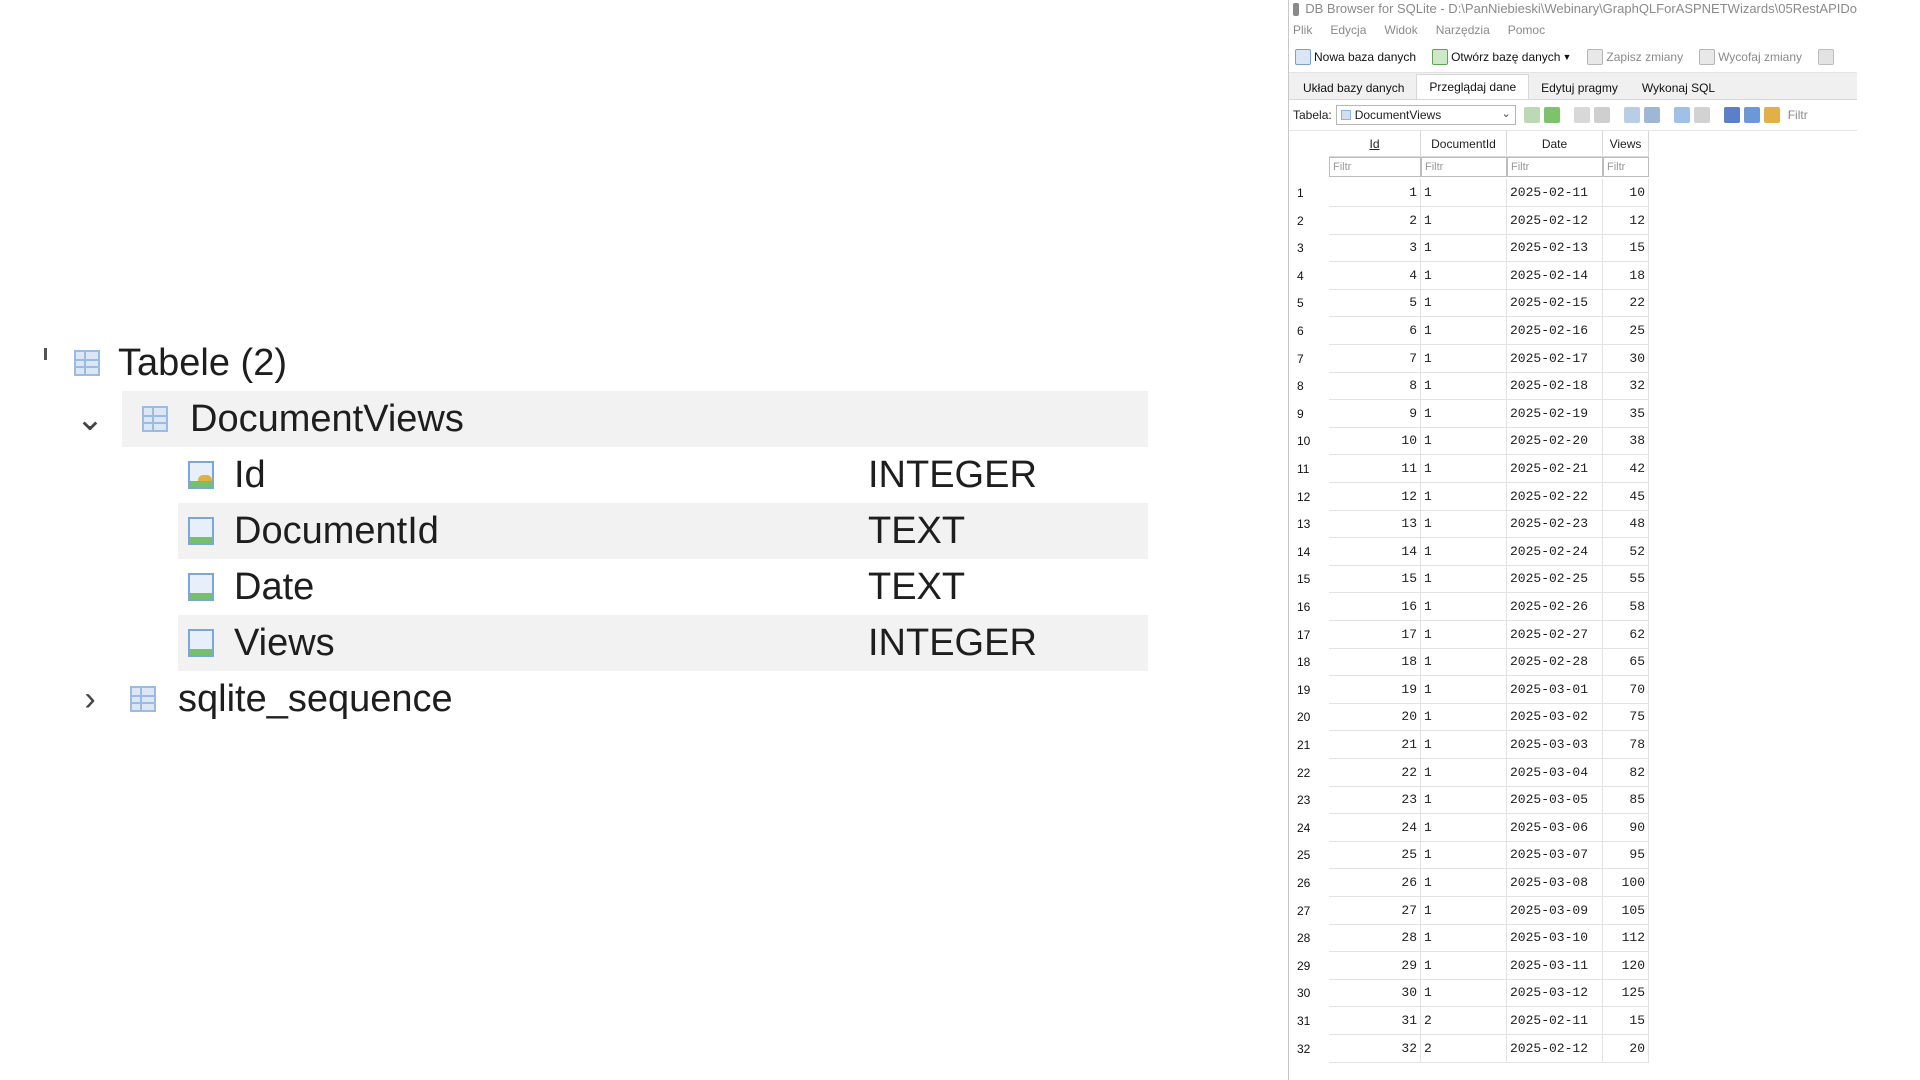 Image resolution: width=1920 pixels, height=1080 pixels. Describe the element at coordinates (1303, 635) in the screenshot. I see `row-number: 17` at that location.